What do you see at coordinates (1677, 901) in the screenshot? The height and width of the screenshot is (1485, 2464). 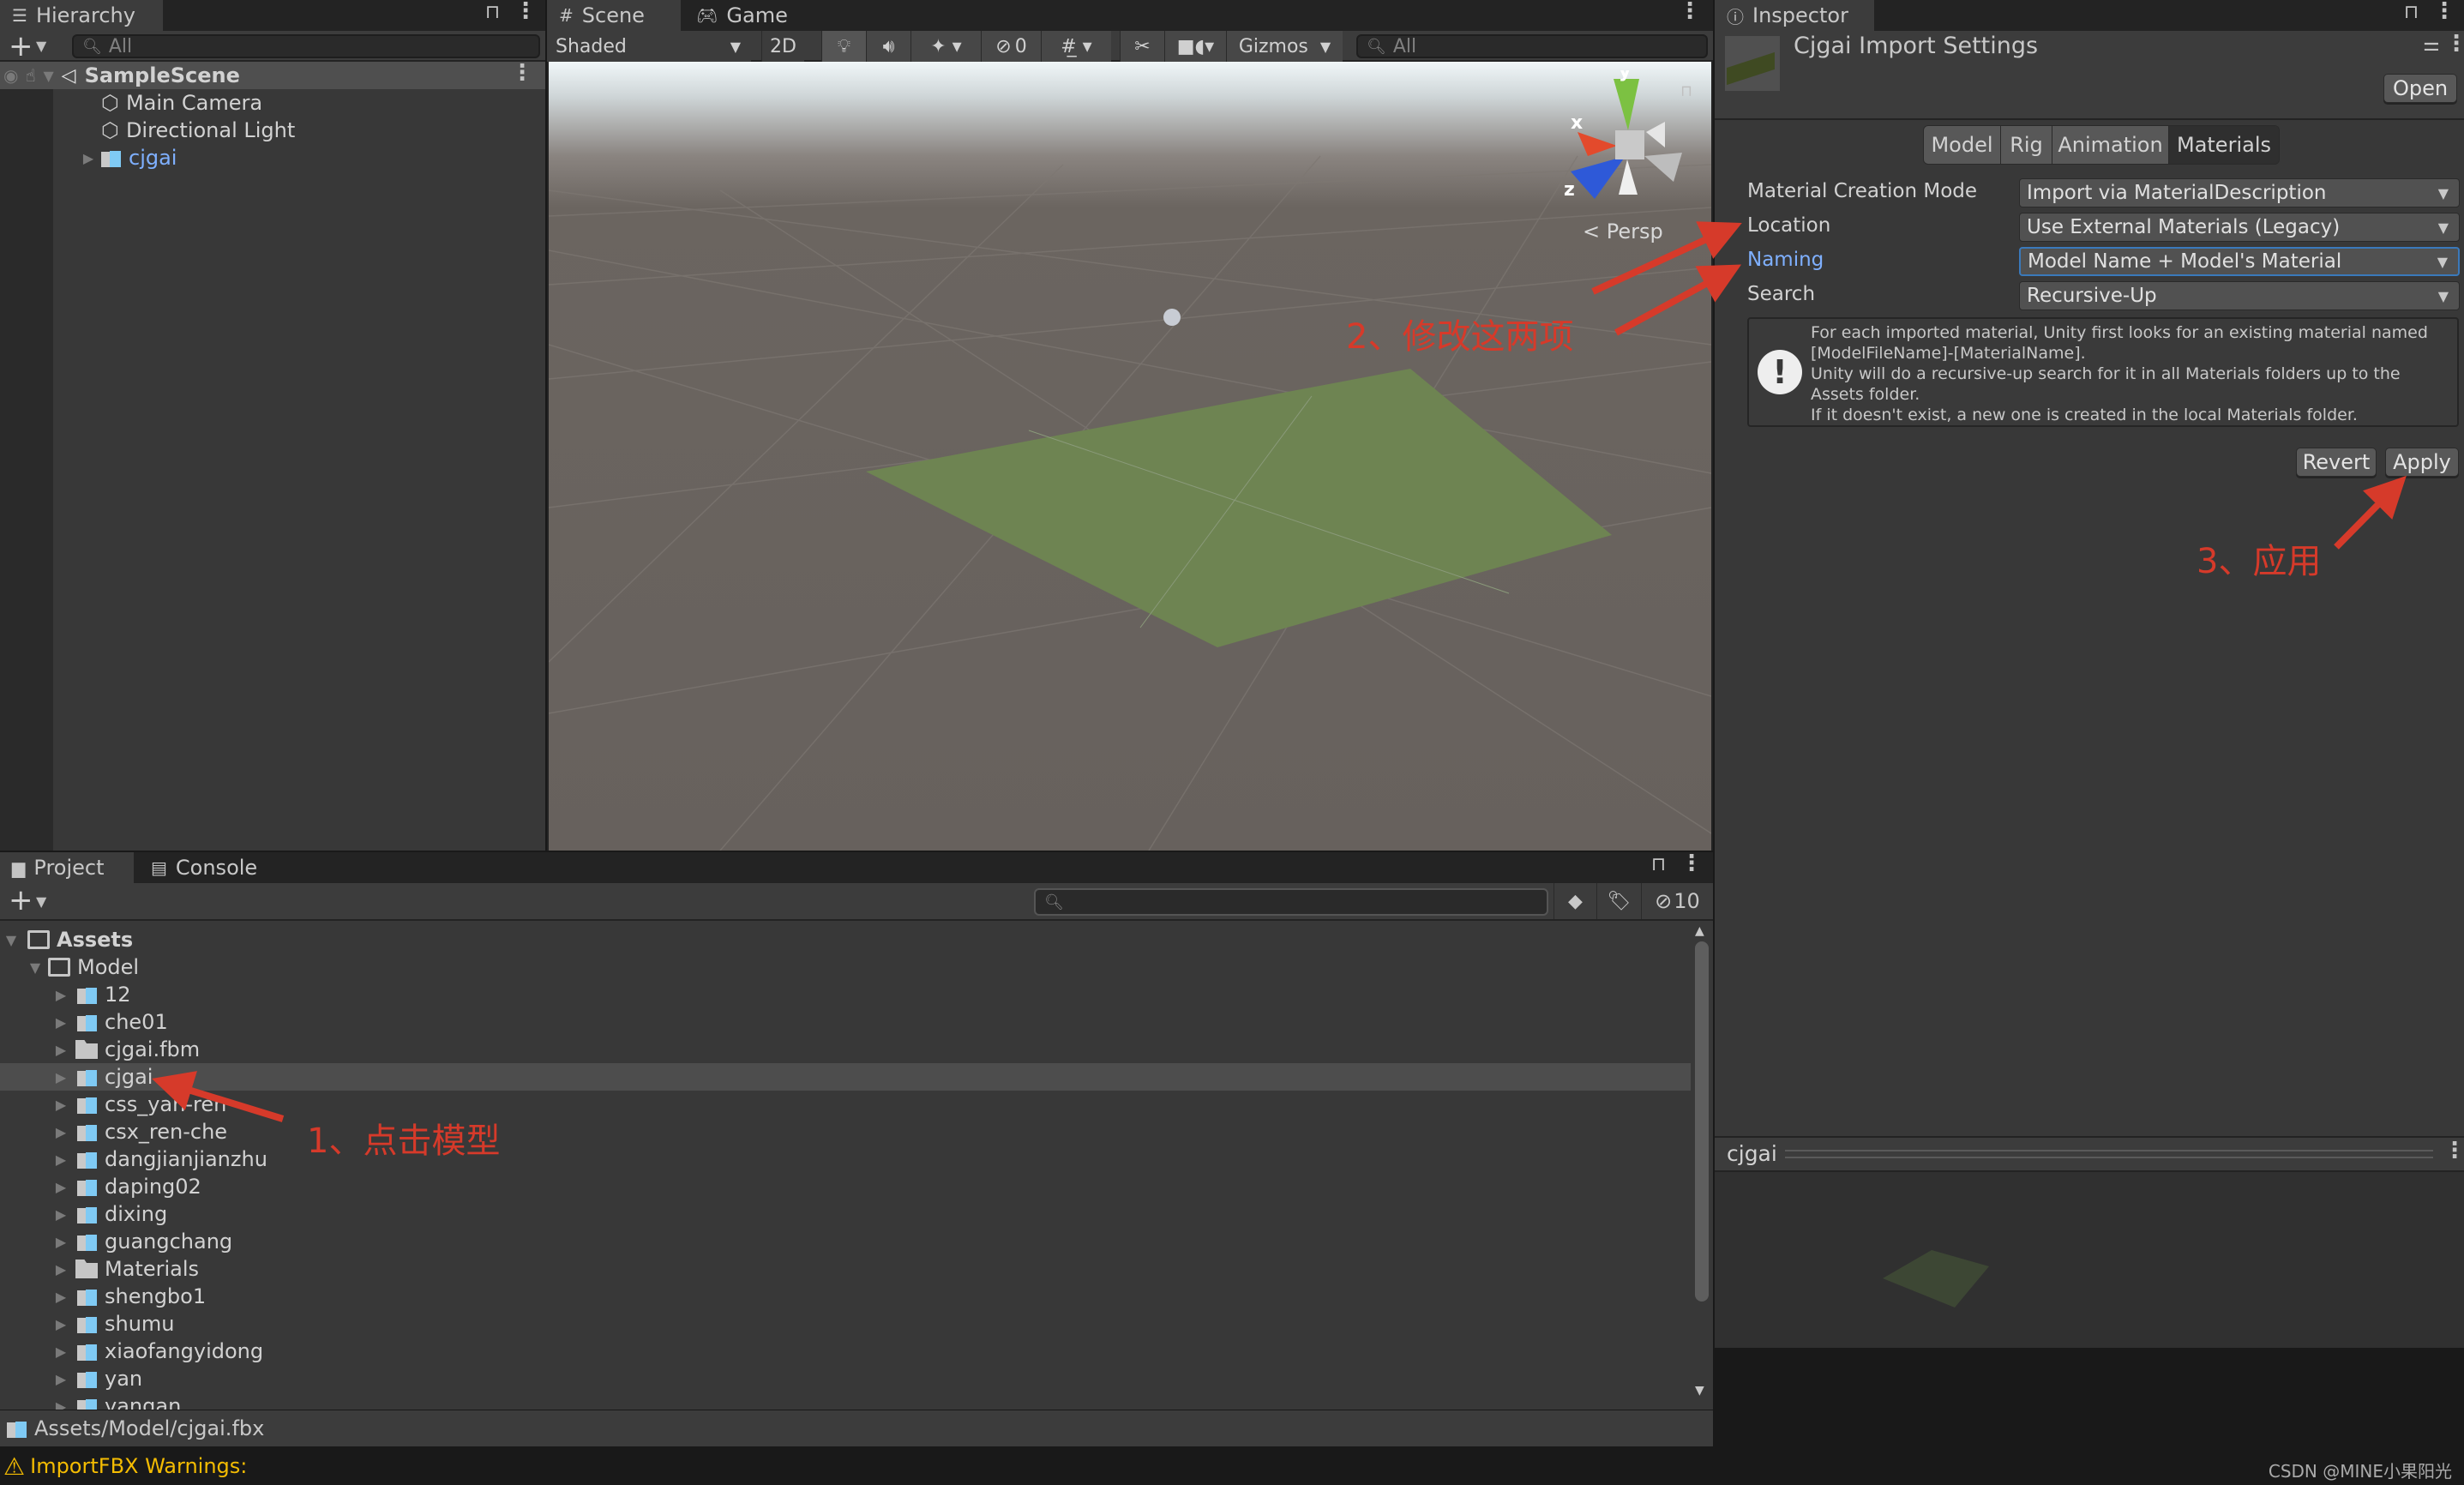 I see `hidden-packages-button: ⊘ 10` at bounding box center [1677, 901].